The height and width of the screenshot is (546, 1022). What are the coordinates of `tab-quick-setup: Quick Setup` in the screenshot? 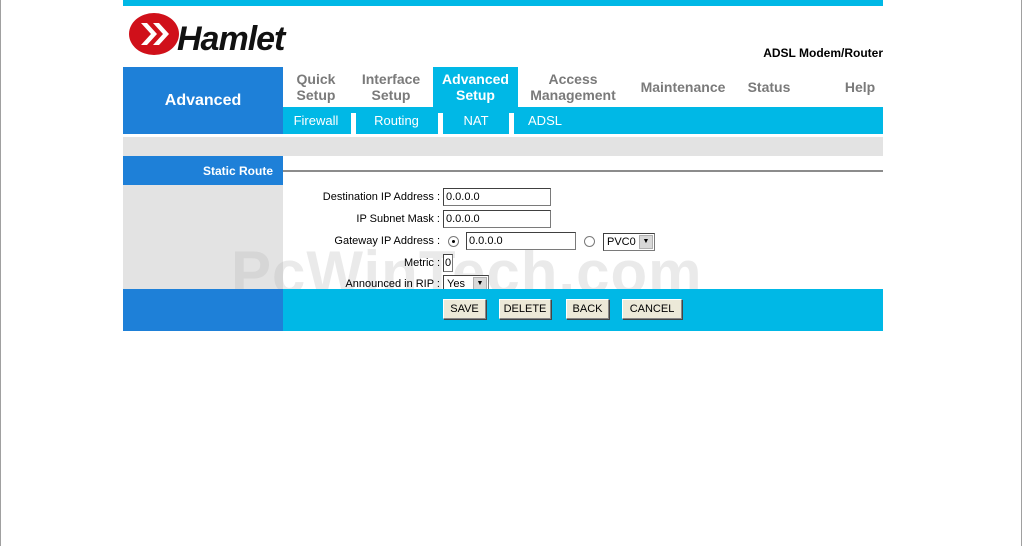 It's located at (316, 87).